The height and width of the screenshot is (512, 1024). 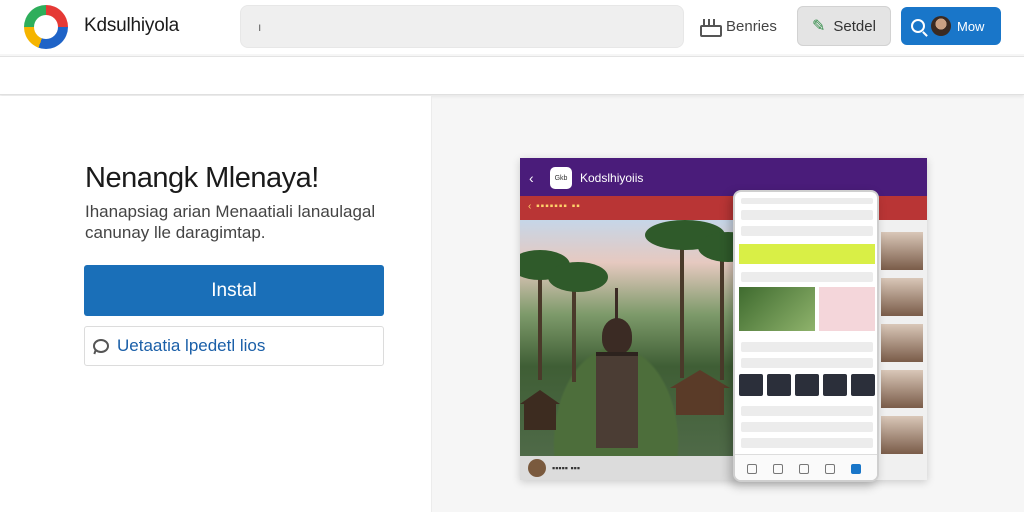 What do you see at coordinates (854, 26) in the screenshot?
I see `settings-label: Setdel` at bounding box center [854, 26].